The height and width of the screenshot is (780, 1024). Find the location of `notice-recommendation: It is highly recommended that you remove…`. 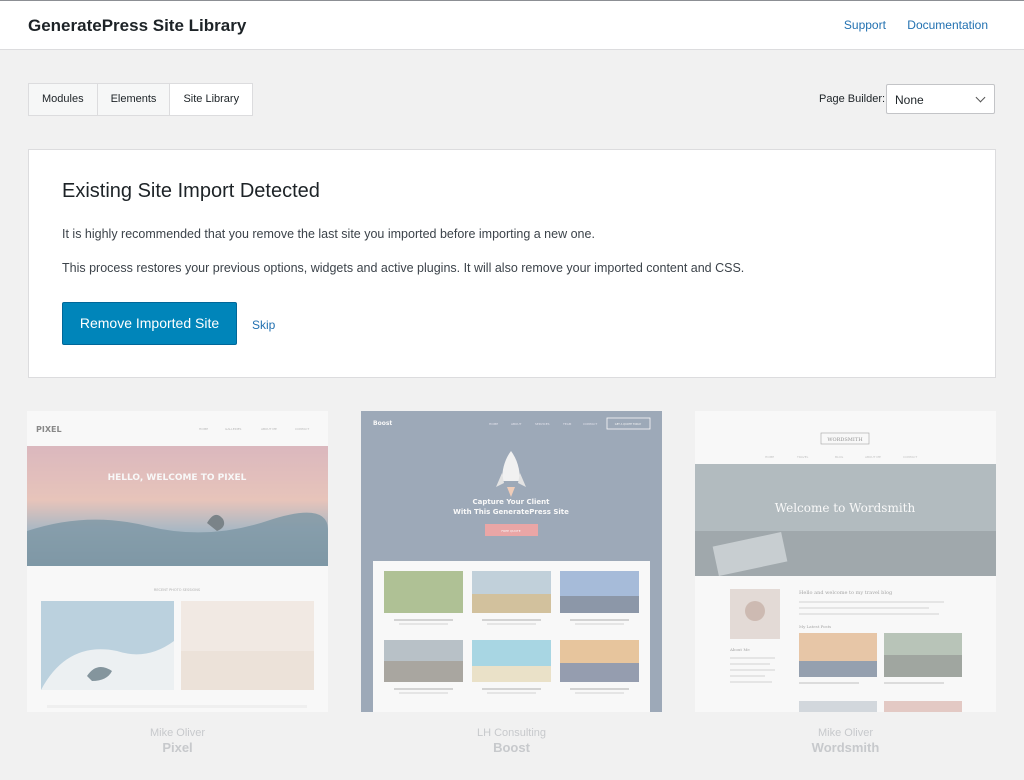

notice-recommendation: It is highly recommended that you remove… is located at coordinates (328, 234).